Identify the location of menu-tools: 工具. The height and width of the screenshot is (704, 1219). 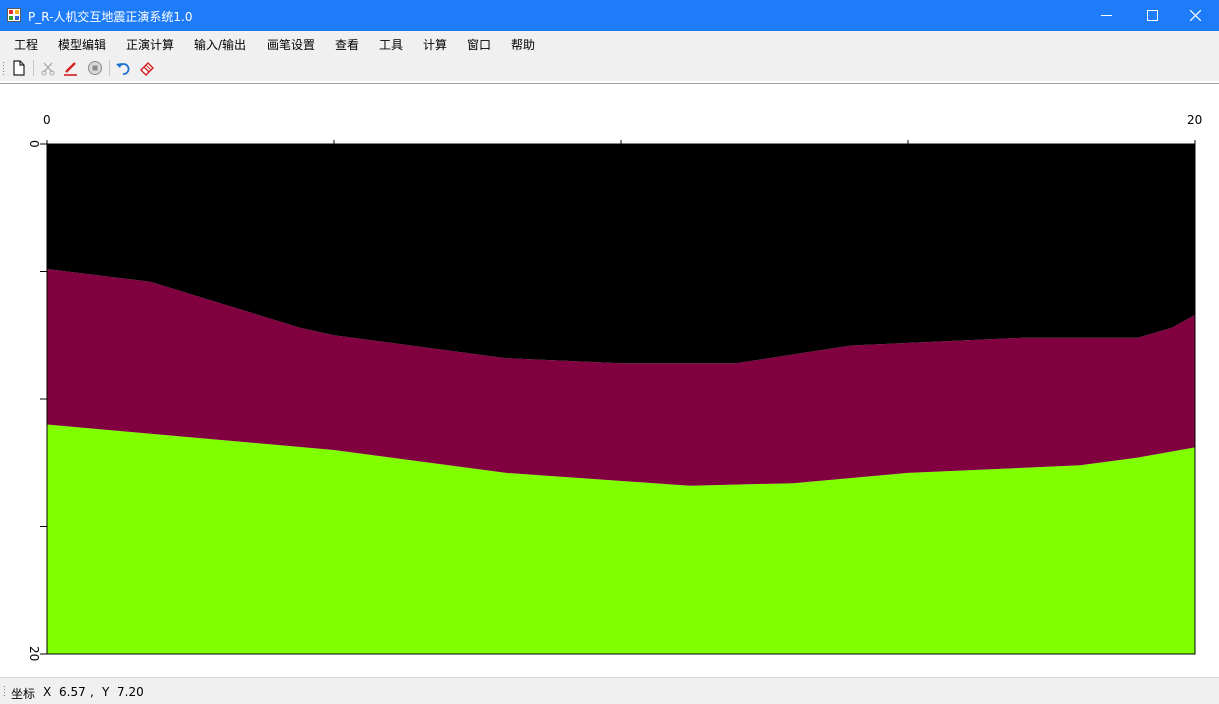
(391, 44).